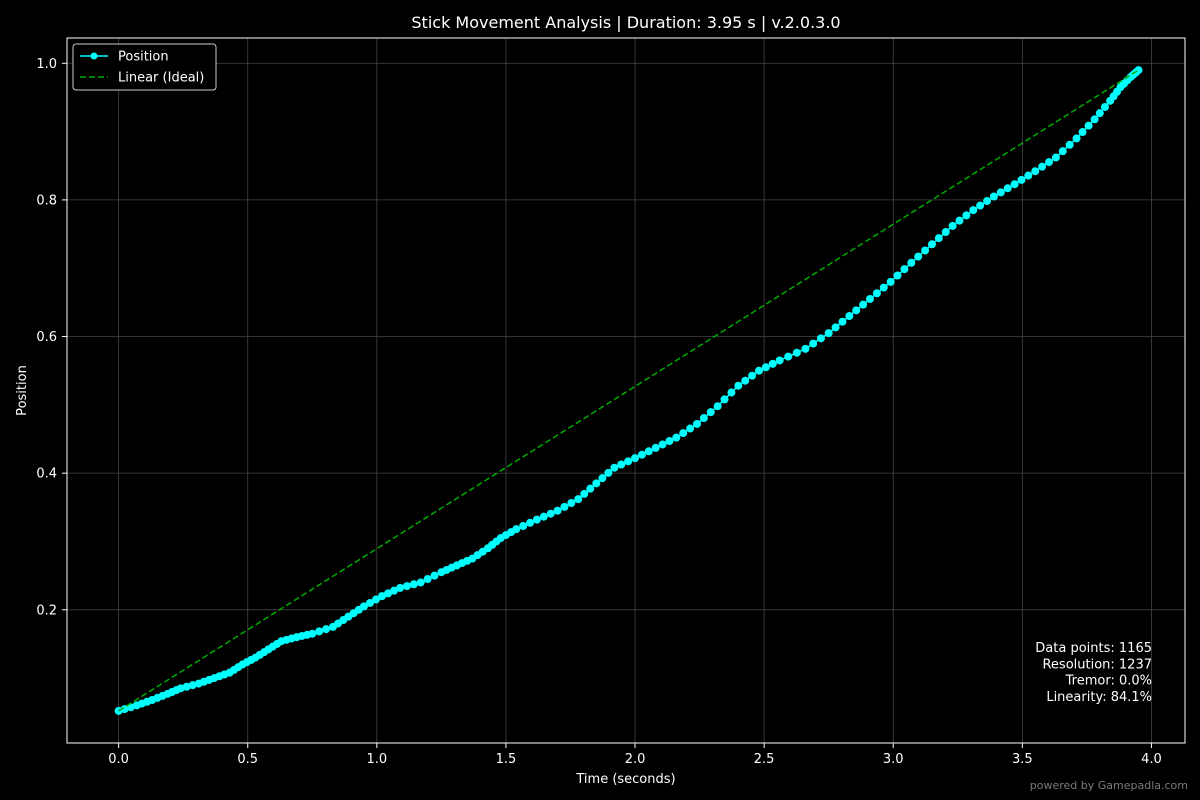  What do you see at coordinates (143, 57) in the screenshot?
I see `legend-label: Position` at bounding box center [143, 57].